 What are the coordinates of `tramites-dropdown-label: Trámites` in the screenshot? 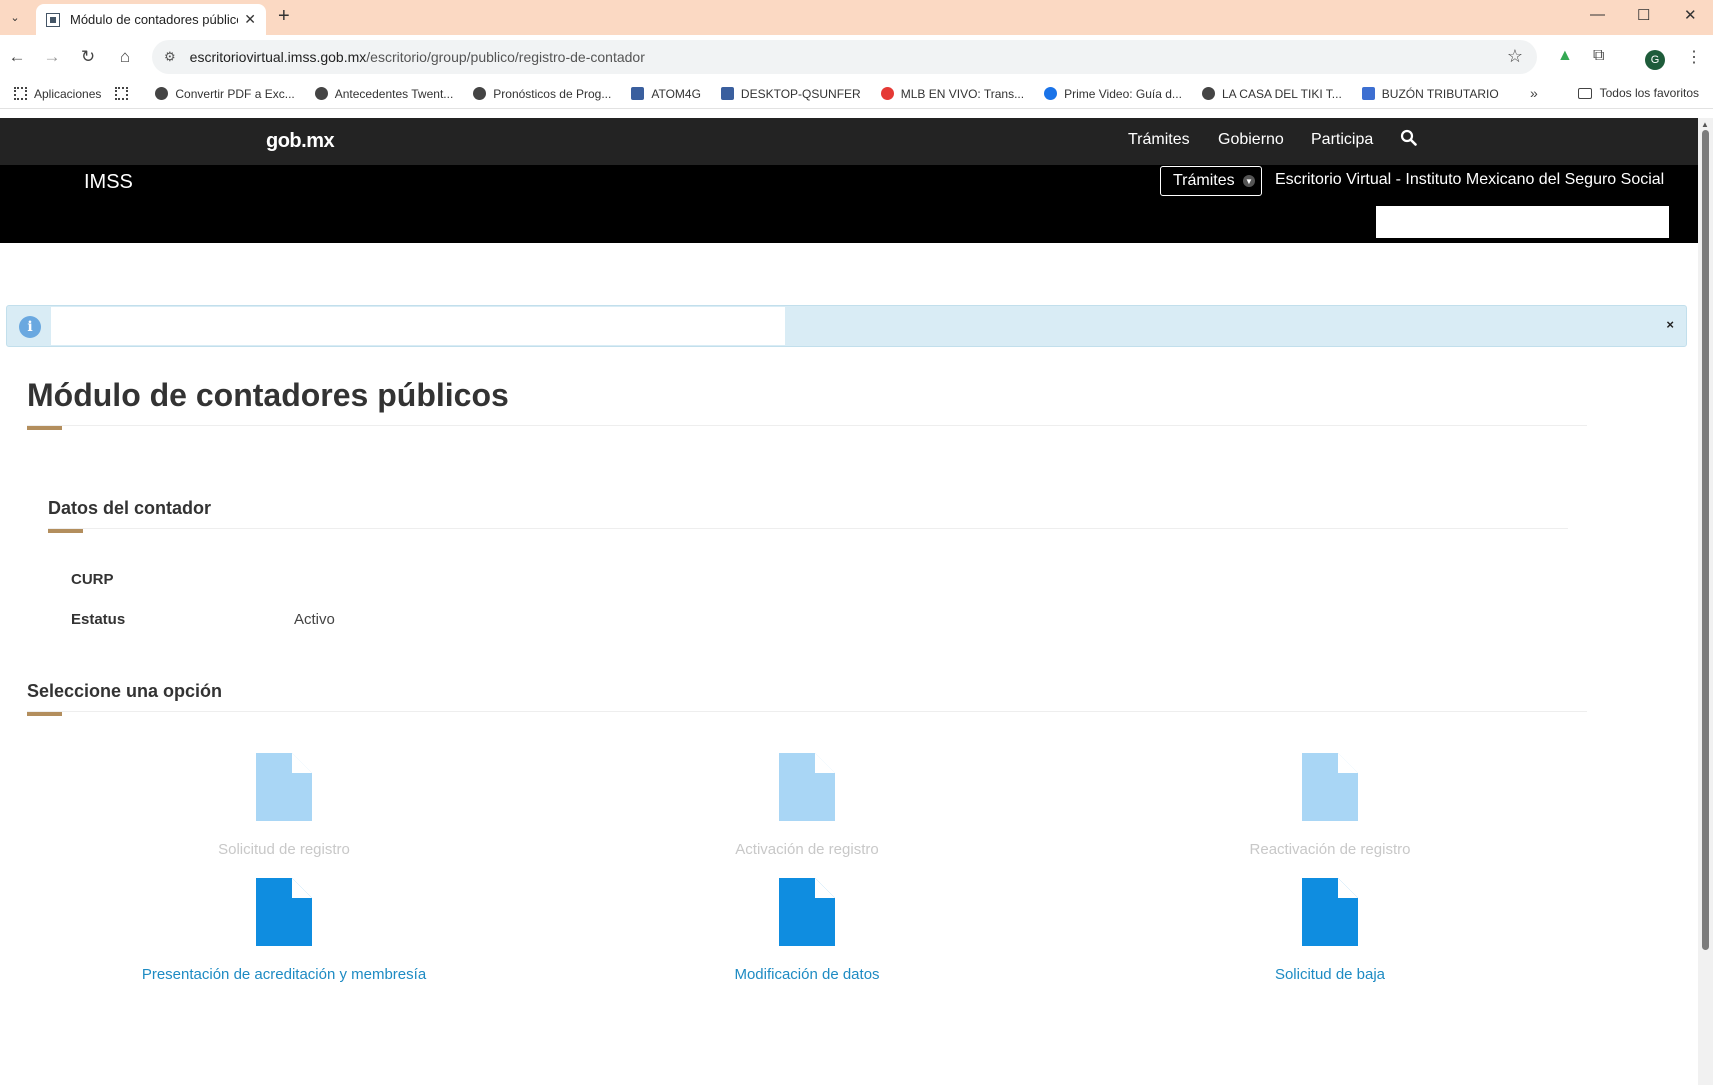 It's located at (1204, 180).